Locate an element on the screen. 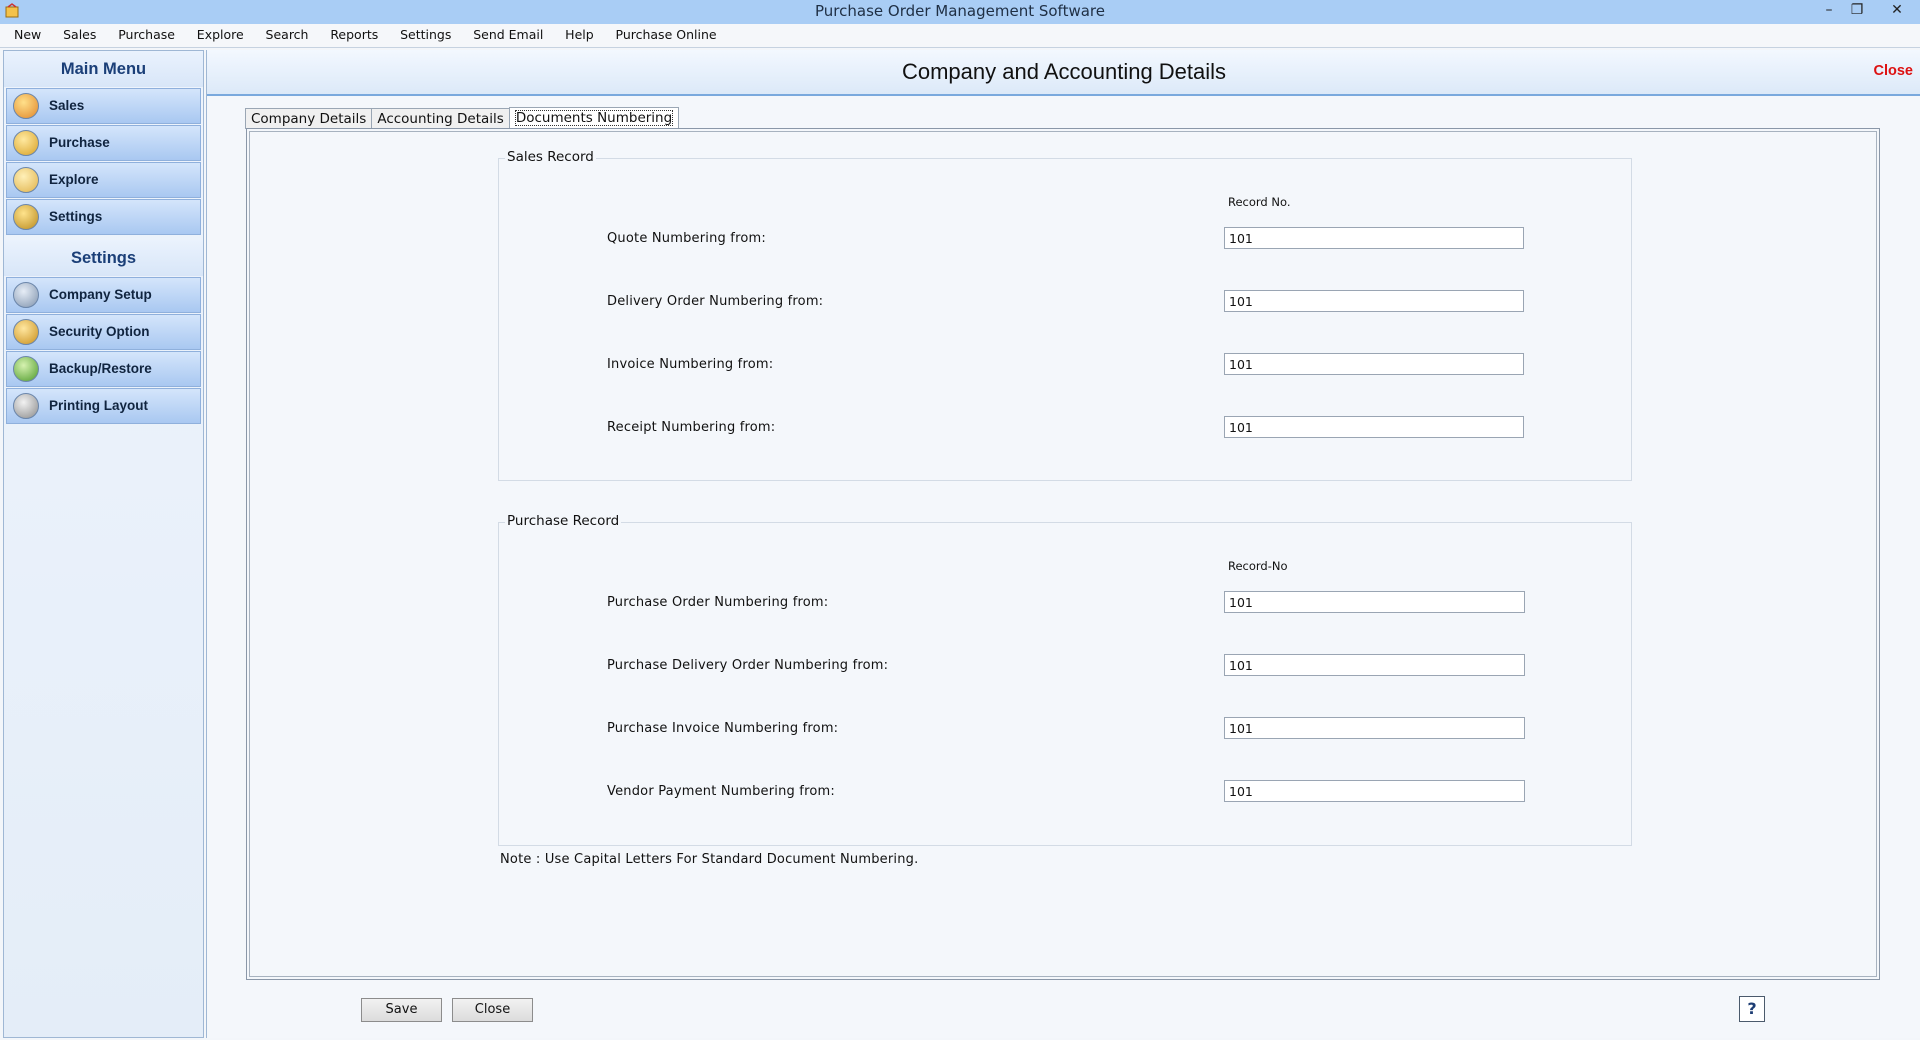 The width and height of the screenshot is (1920, 1040). settings-gear-icon is located at coordinates (26, 217).